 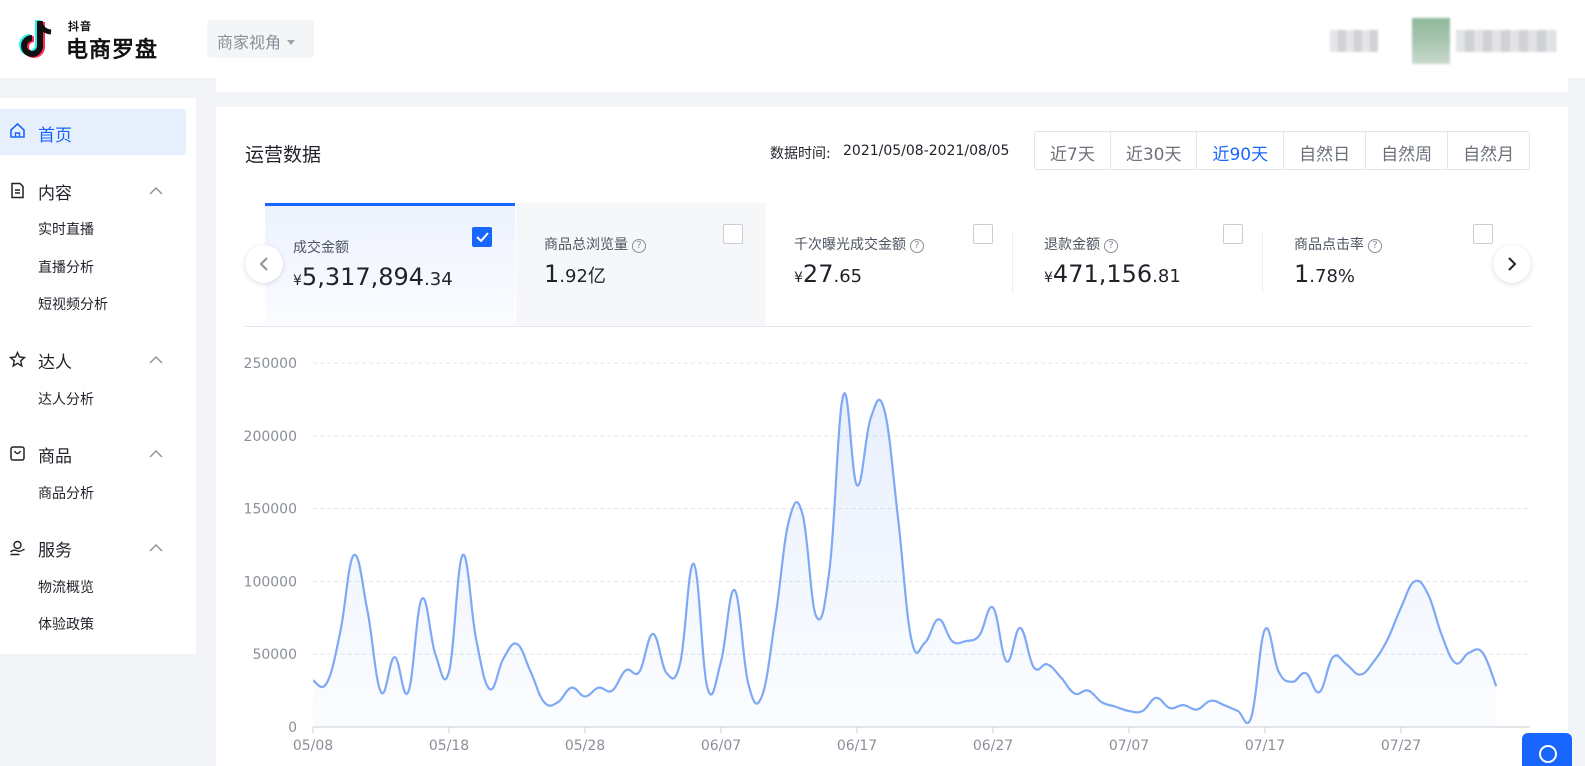 I want to click on carousel-prev-button, so click(x=264, y=264).